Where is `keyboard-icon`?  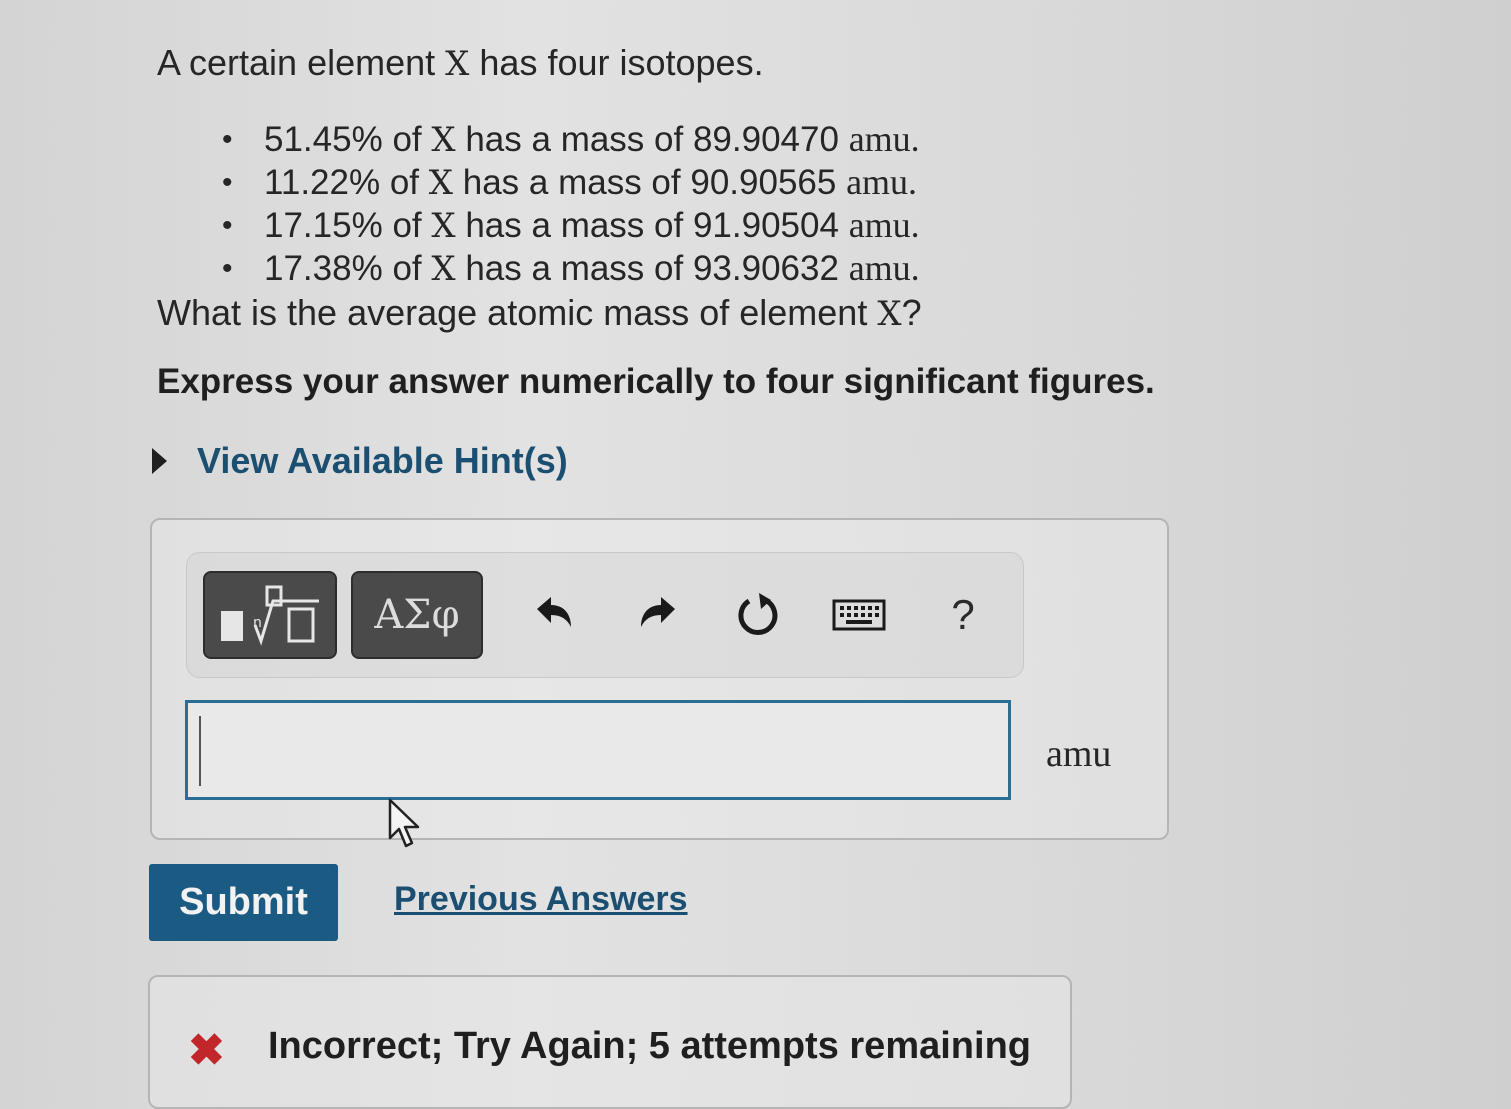 keyboard-icon is located at coordinates (859, 615).